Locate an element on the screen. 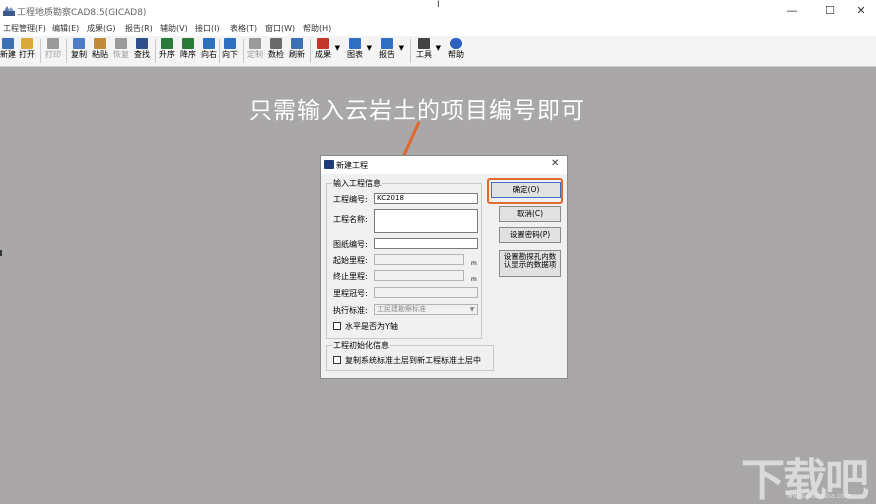 The height and width of the screenshot is (504, 876). menu-help: 帮助(H) is located at coordinates (317, 28).